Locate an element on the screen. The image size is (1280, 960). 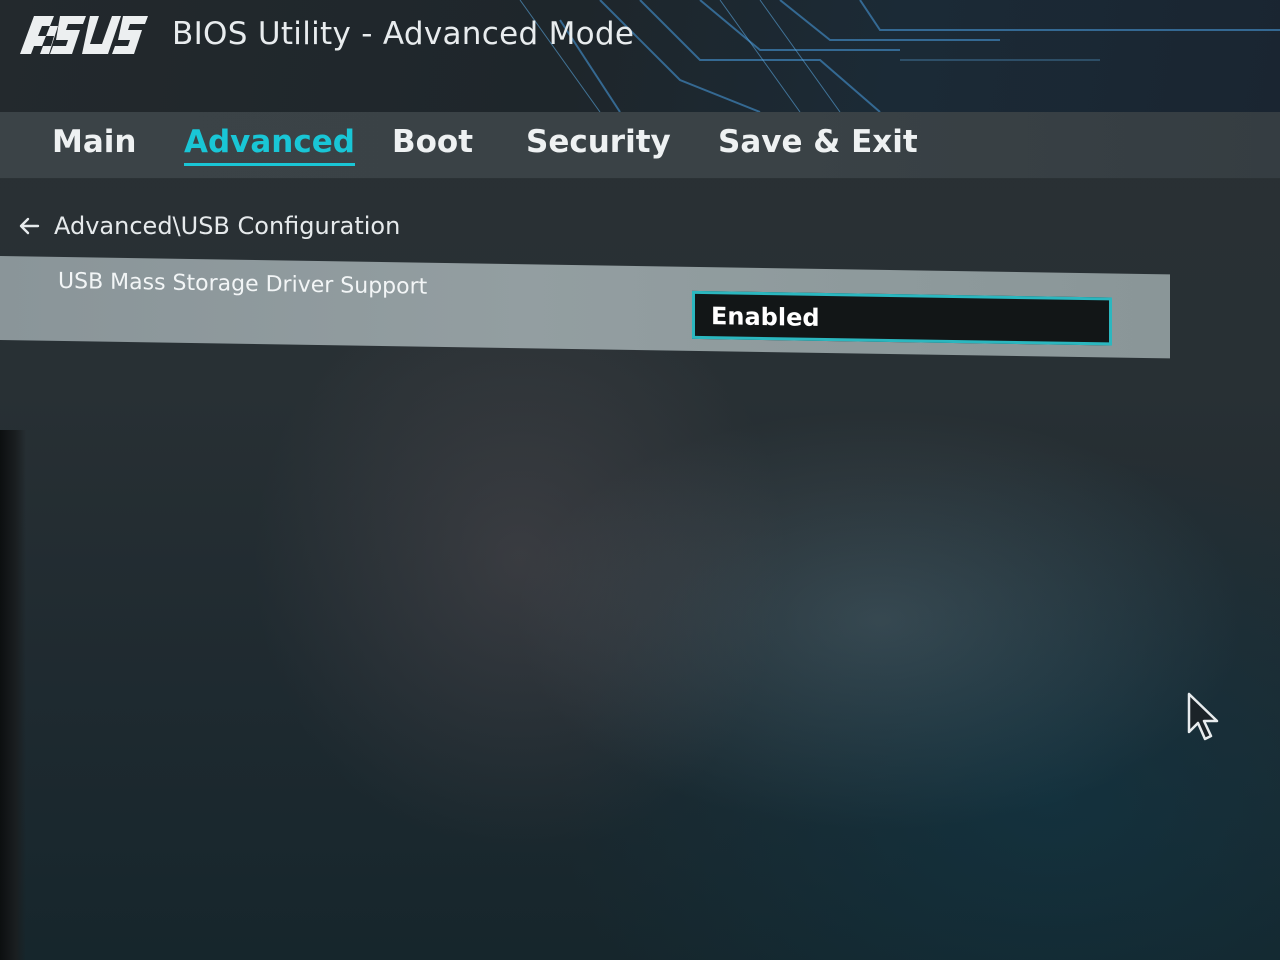
app-title: BIOS Utility - Advanced Mode is located at coordinates (403, 34).